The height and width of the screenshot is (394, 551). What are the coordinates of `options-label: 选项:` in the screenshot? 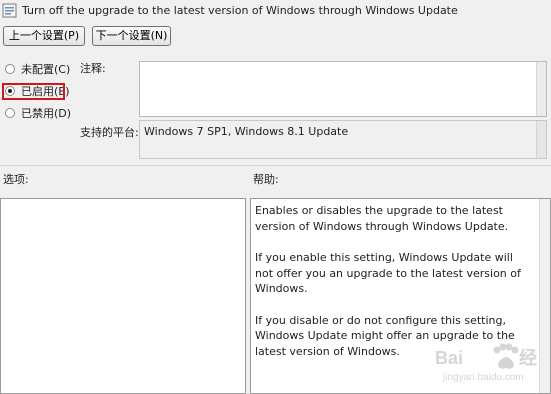 It's located at (16, 179).